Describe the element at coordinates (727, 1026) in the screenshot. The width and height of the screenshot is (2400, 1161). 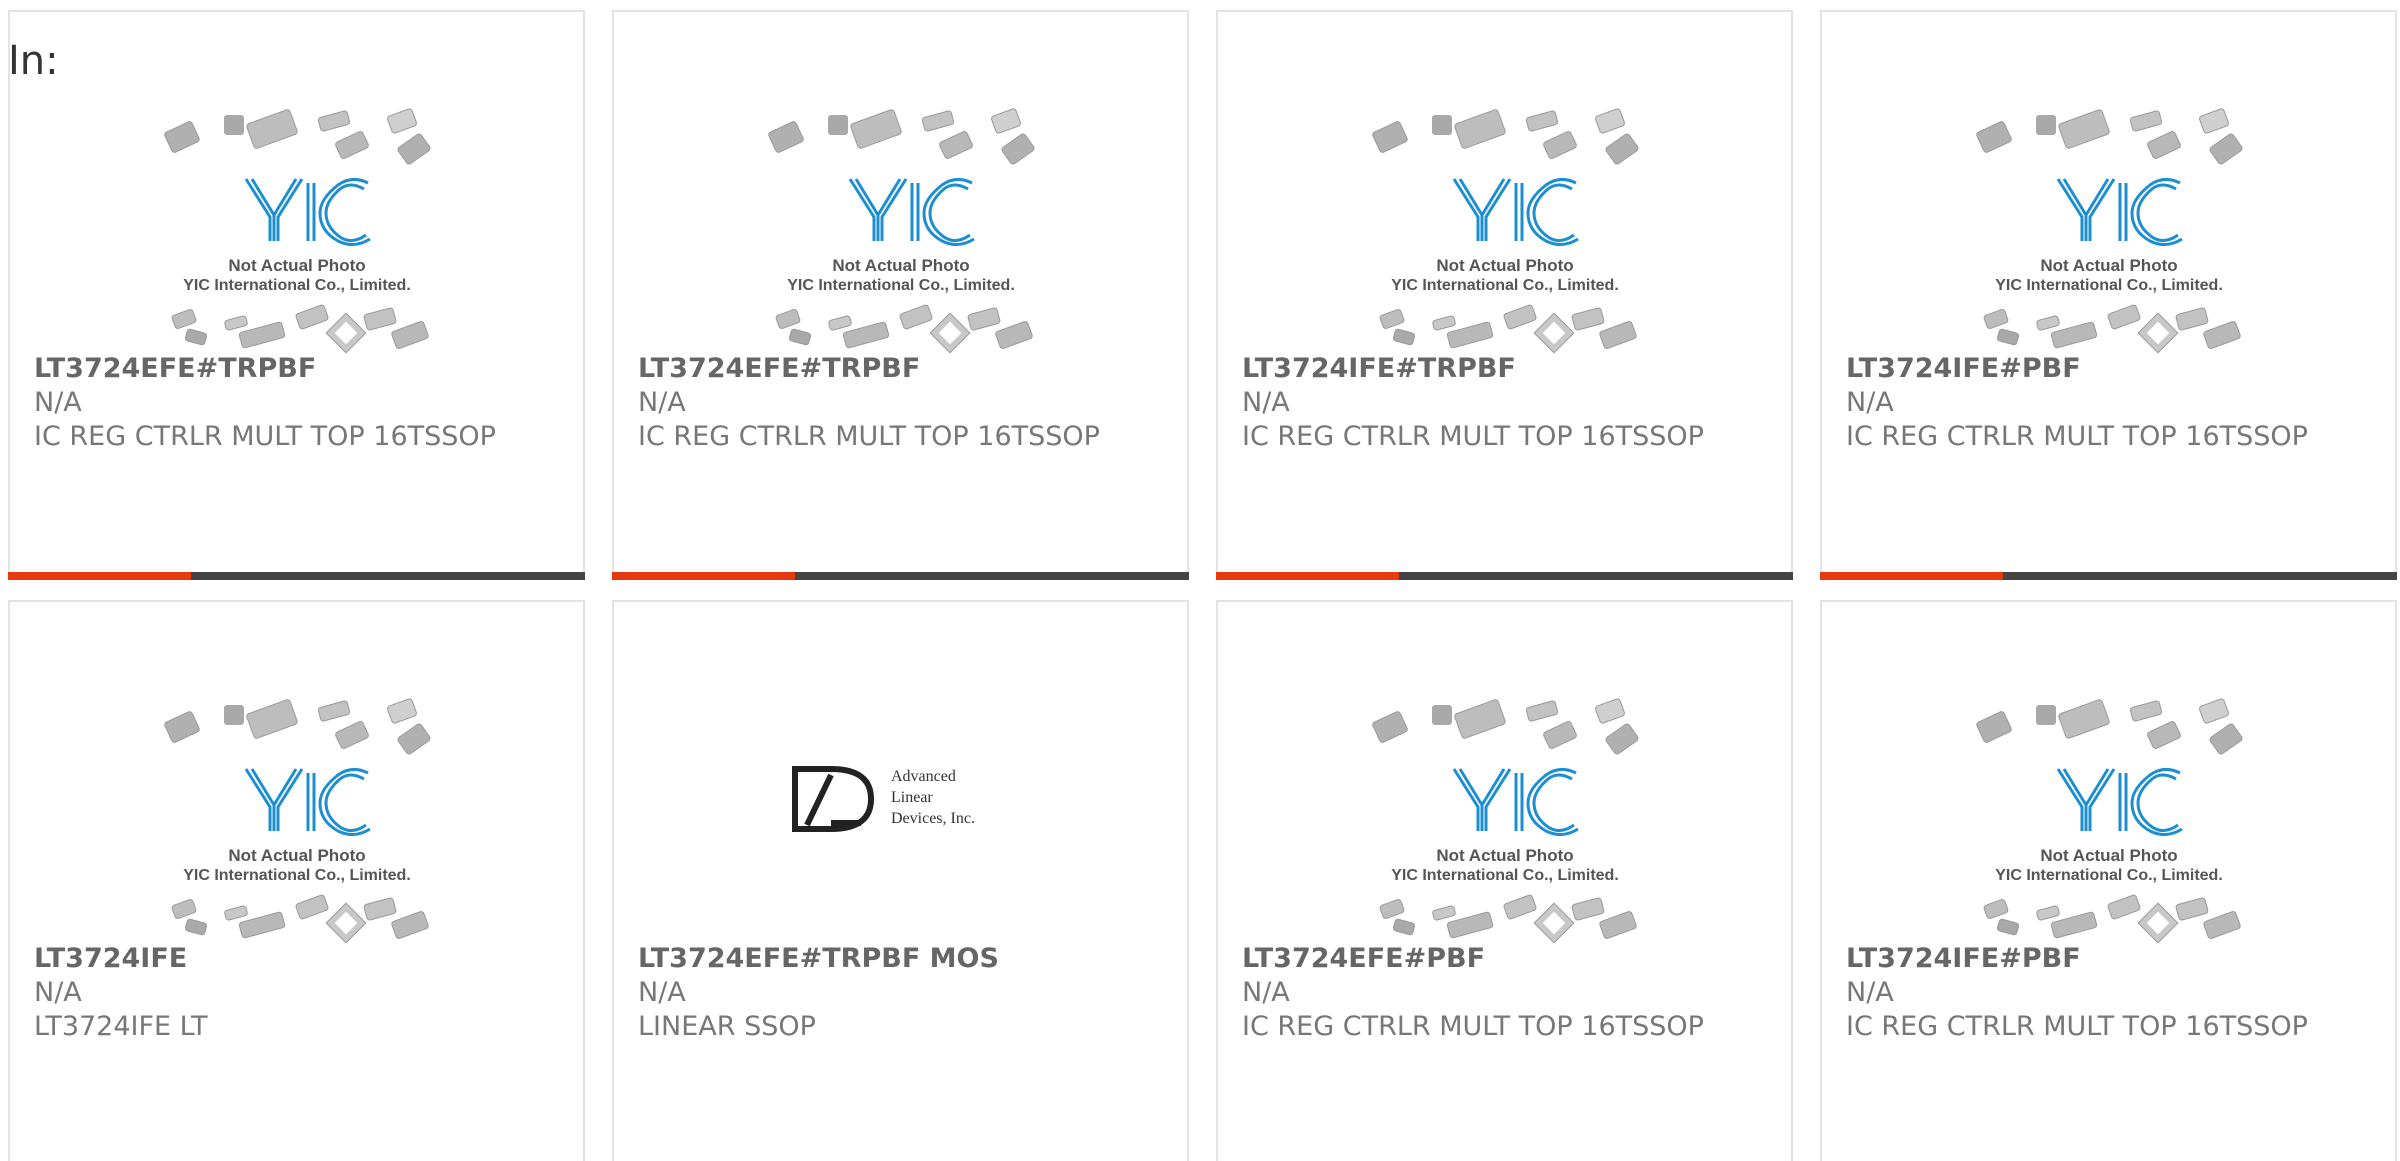
I see `description: LINEAR SSOP` at that location.